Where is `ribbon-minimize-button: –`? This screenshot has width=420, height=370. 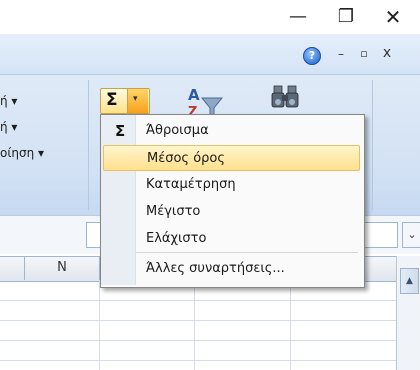
ribbon-minimize-button: – is located at coordinates (341, 54).